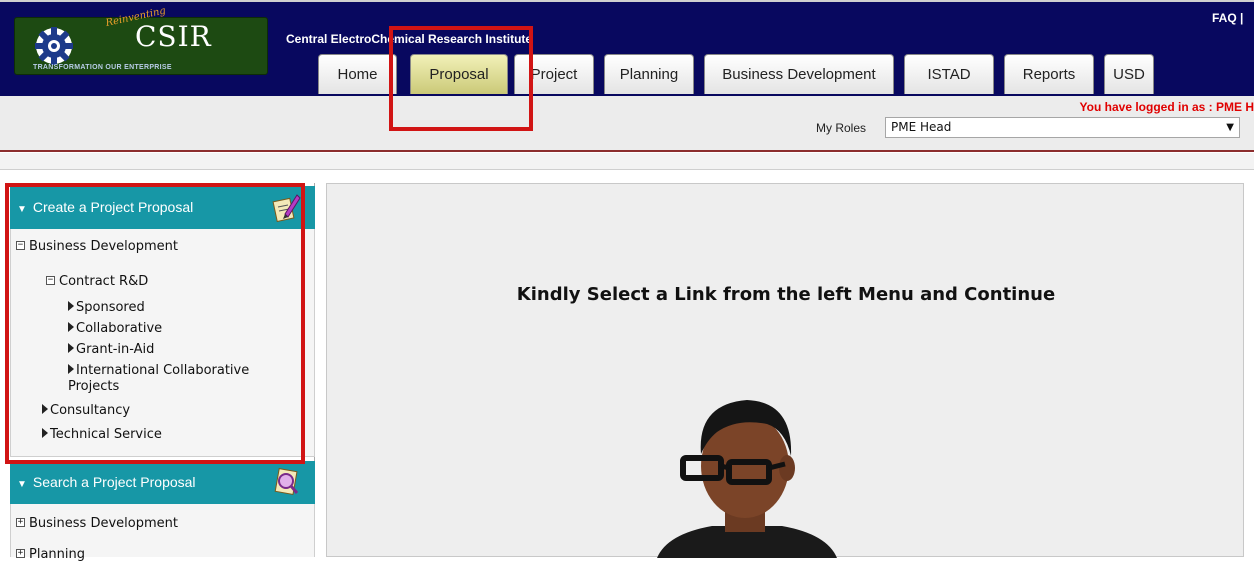 The height and width of the screenshot is (562, 1254). Describe the element at coordinates (627, 1) in the screenshot. I see `header-top-border` at that location.